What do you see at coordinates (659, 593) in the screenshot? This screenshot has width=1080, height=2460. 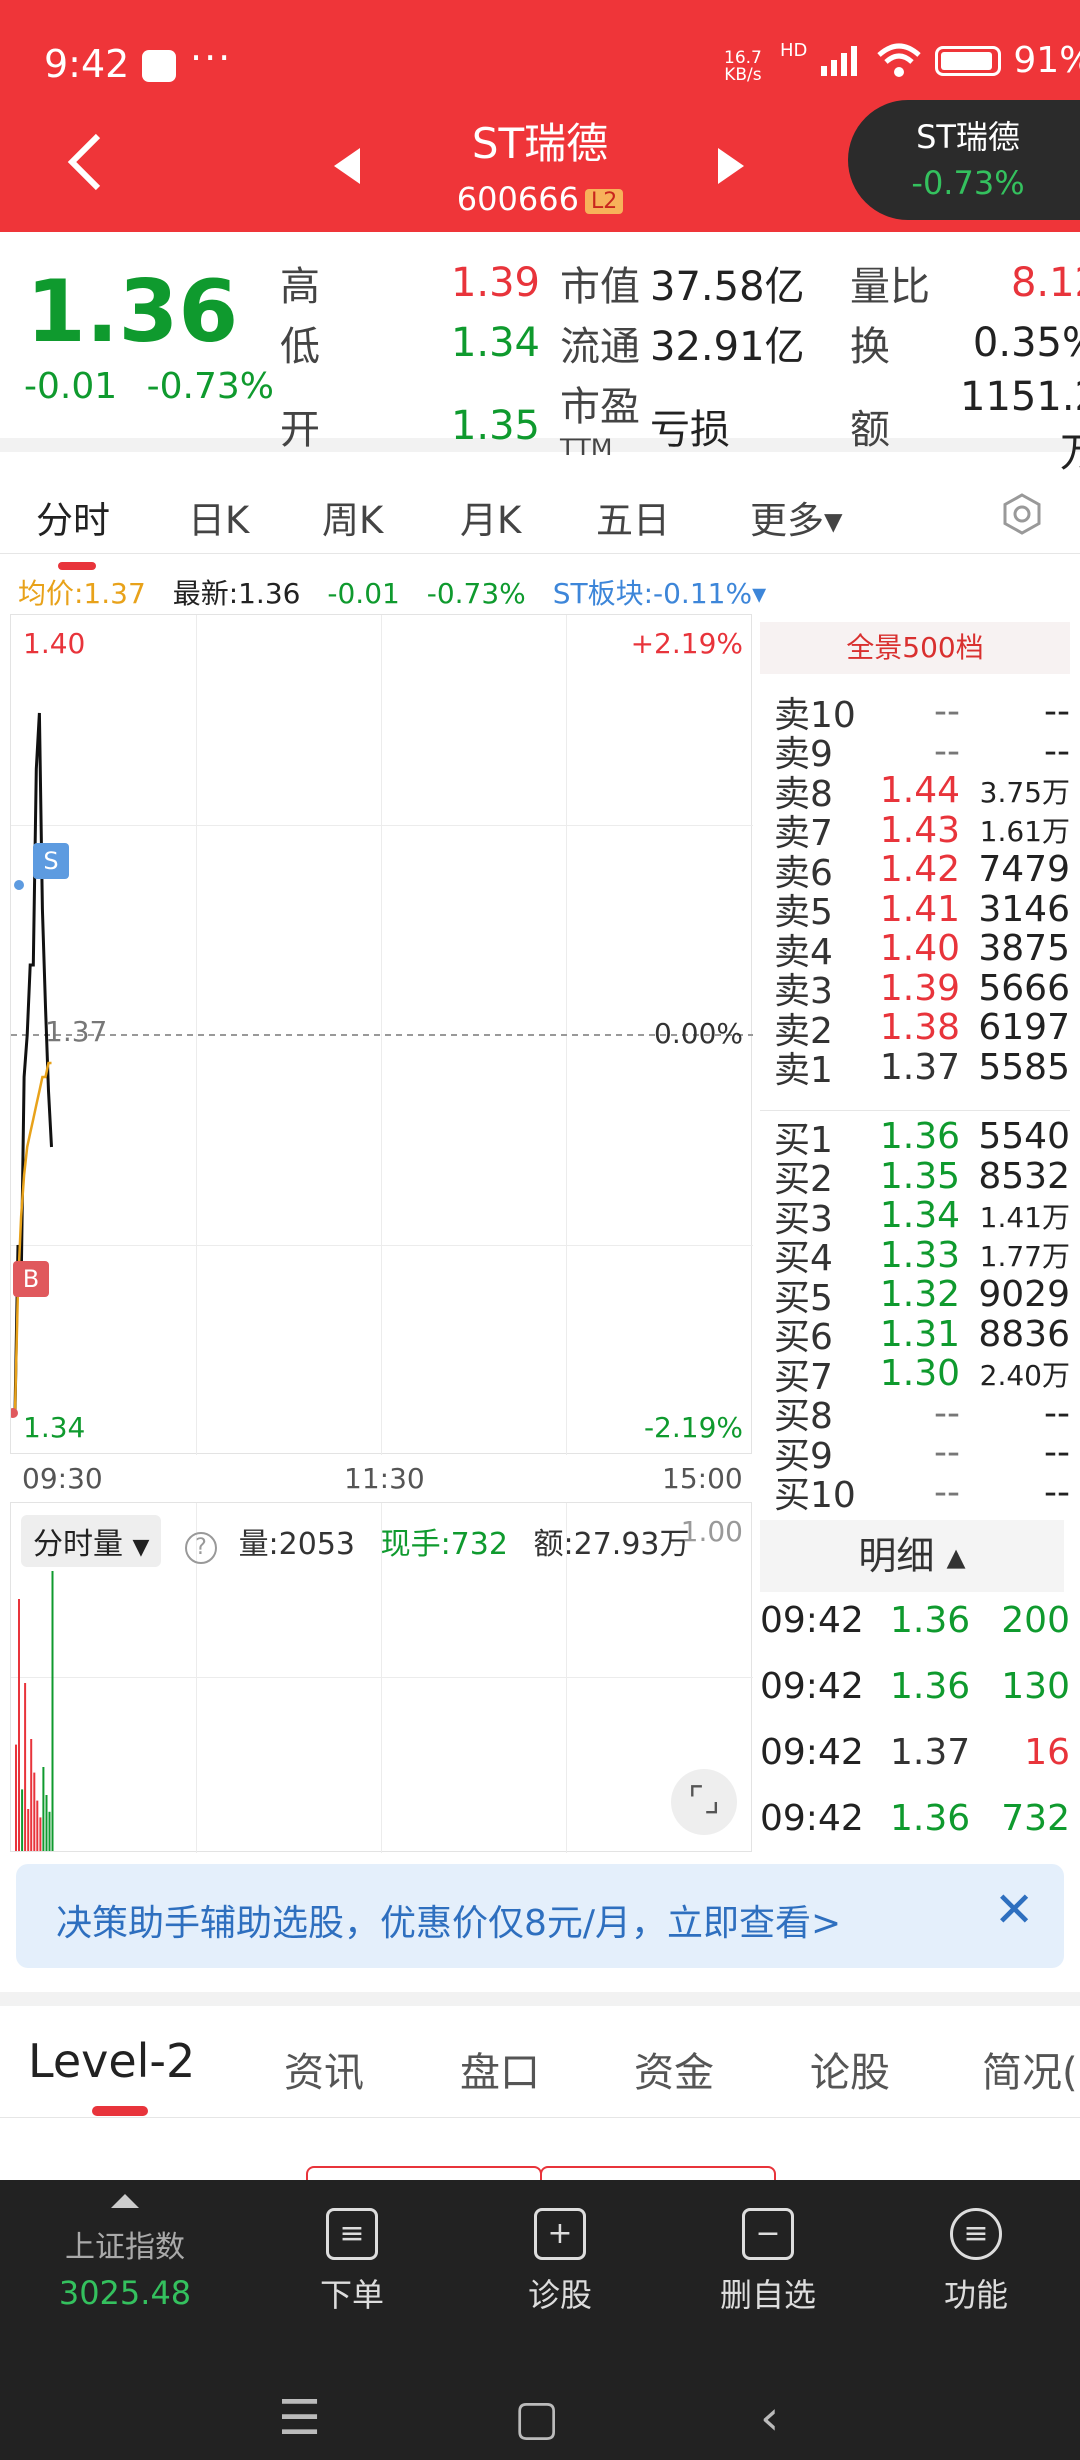 I see `sector-change: ST板块:-0.11%▾` at bounding box center [659, 593].